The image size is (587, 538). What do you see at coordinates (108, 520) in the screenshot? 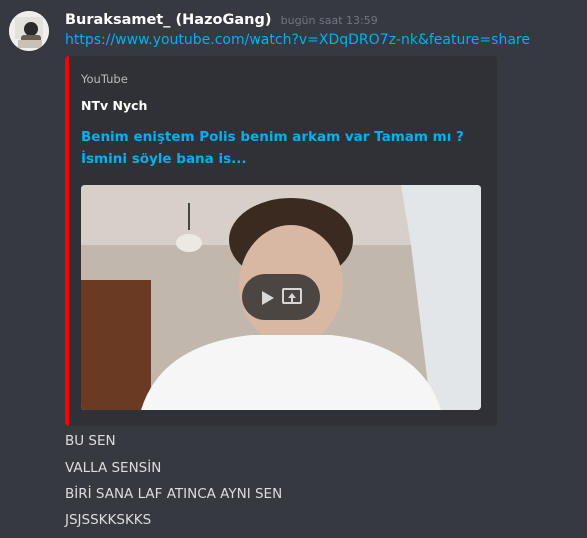
I see `message-line: JSJSSKKSKKS` at bounding box center [108, 520].